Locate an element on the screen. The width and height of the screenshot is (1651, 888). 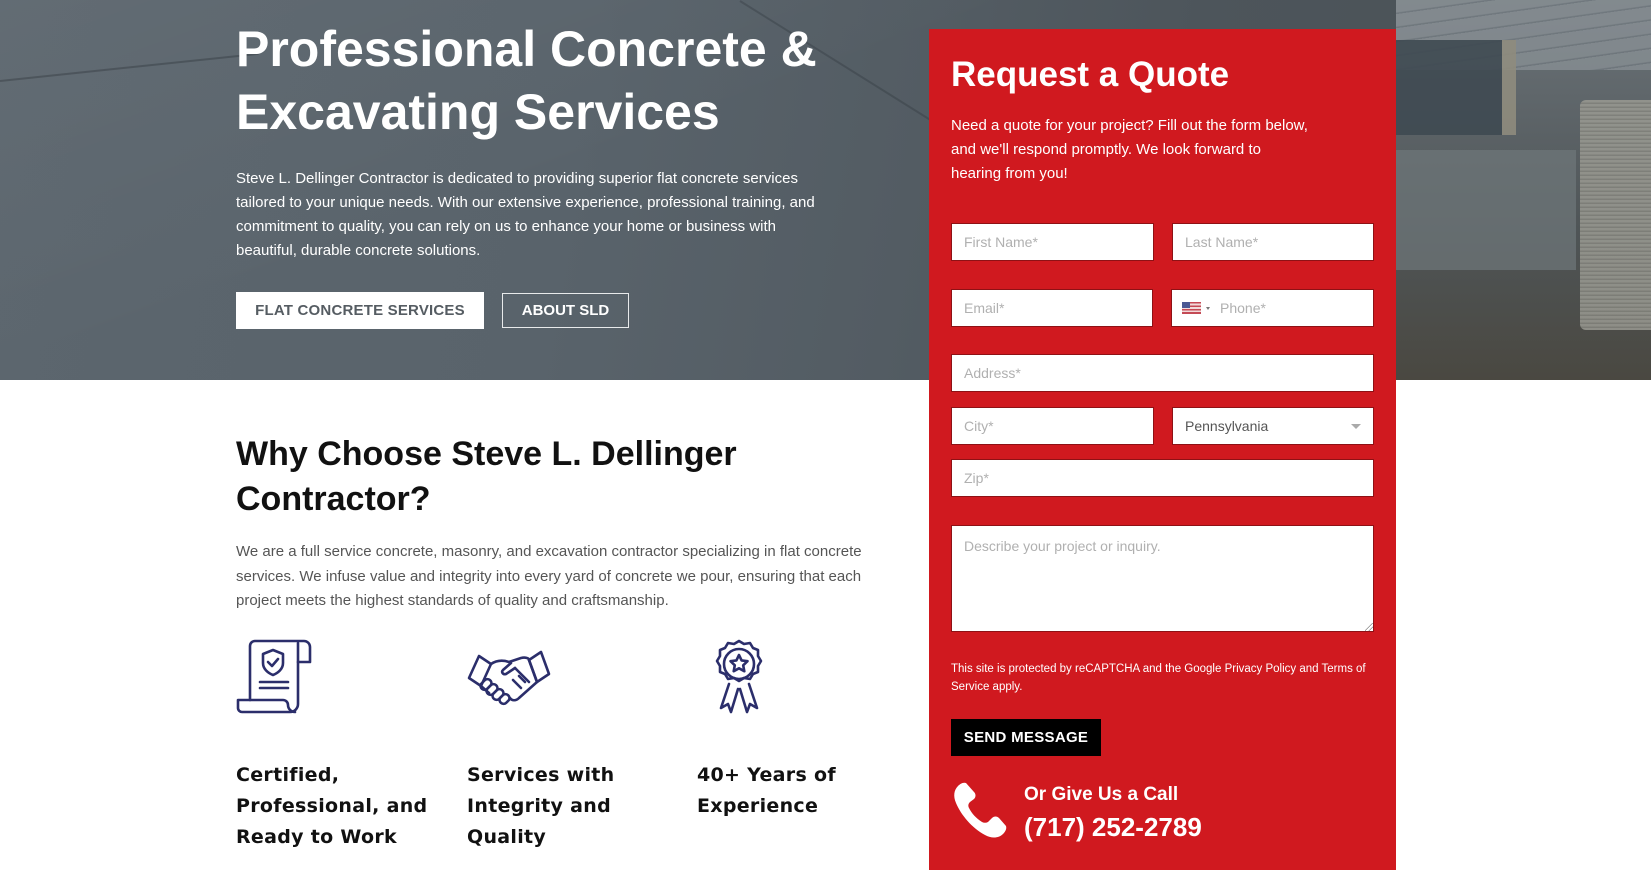
first-name-input is located at coordinates (1052, 242).